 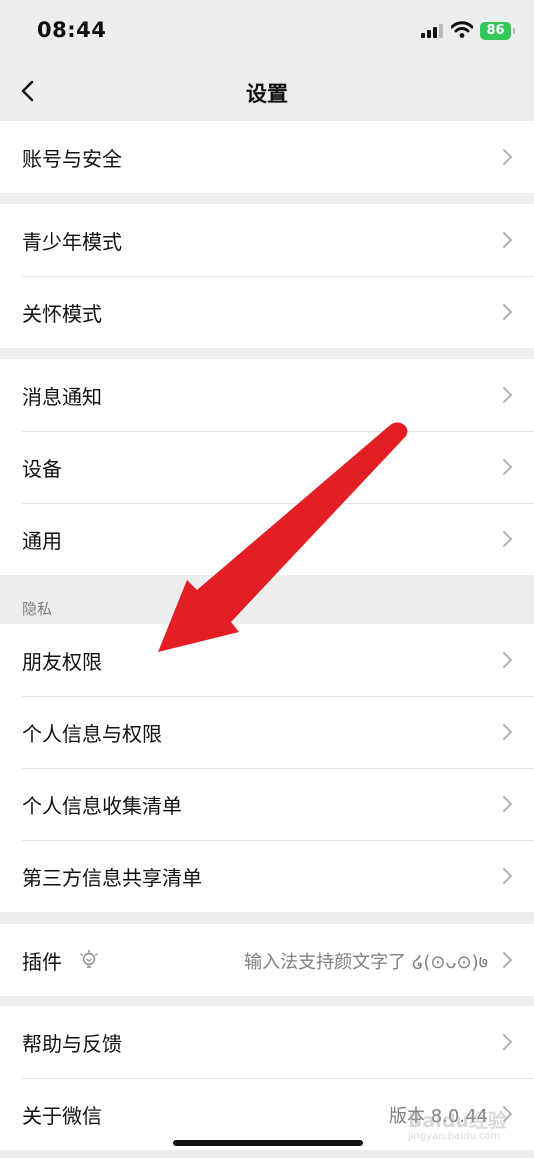 I want to click on modes-group: 青少年模式 关怀模式, so click(x=267, y=276).